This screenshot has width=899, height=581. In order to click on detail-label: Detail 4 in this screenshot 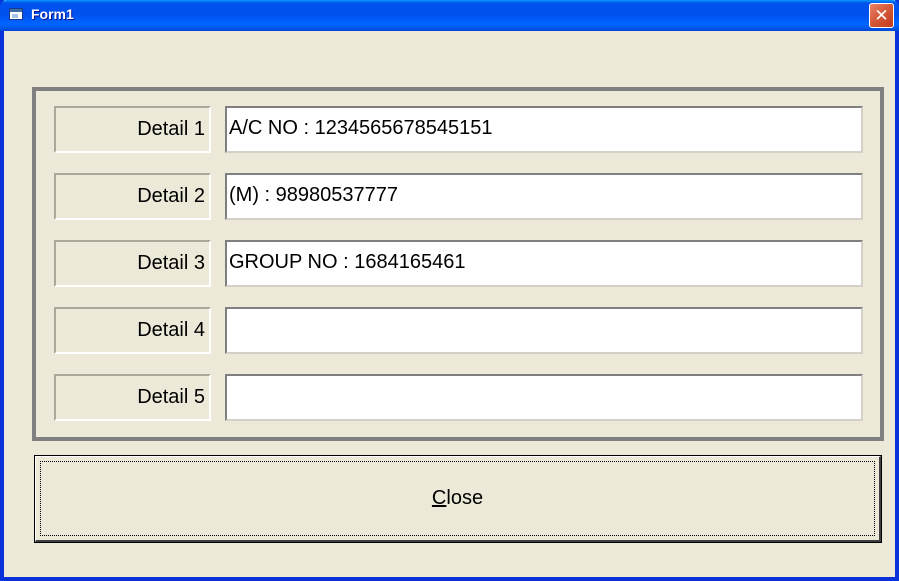, I will do `click(132, 330)`.